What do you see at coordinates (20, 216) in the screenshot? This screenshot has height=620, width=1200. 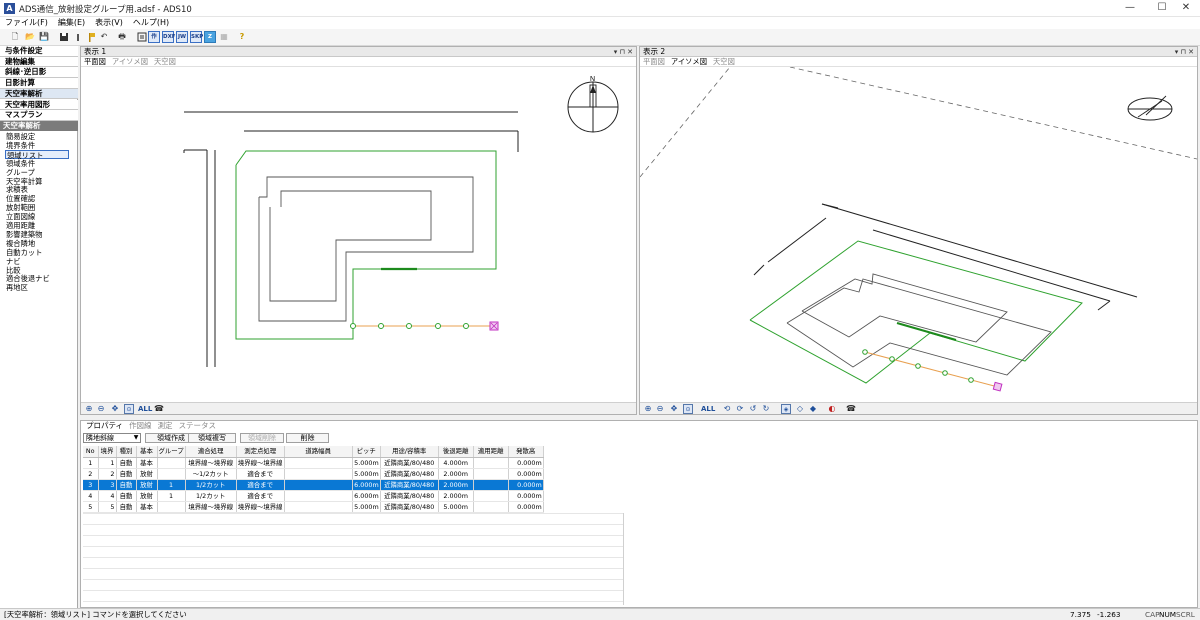 I see `sidebar-item: 立面図線` at bounding box center [20, 216].